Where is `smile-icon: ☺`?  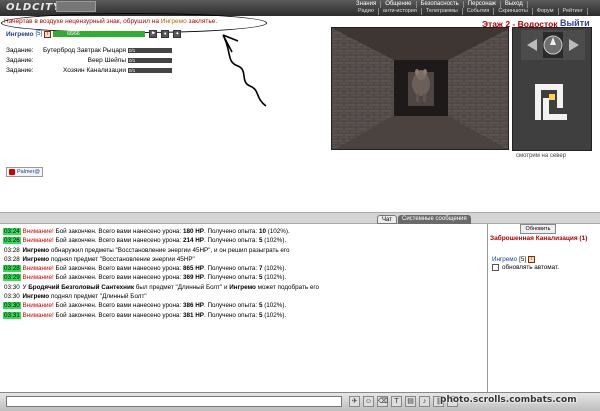 smile-icon: ☺ is located at coordinates (368, 401).